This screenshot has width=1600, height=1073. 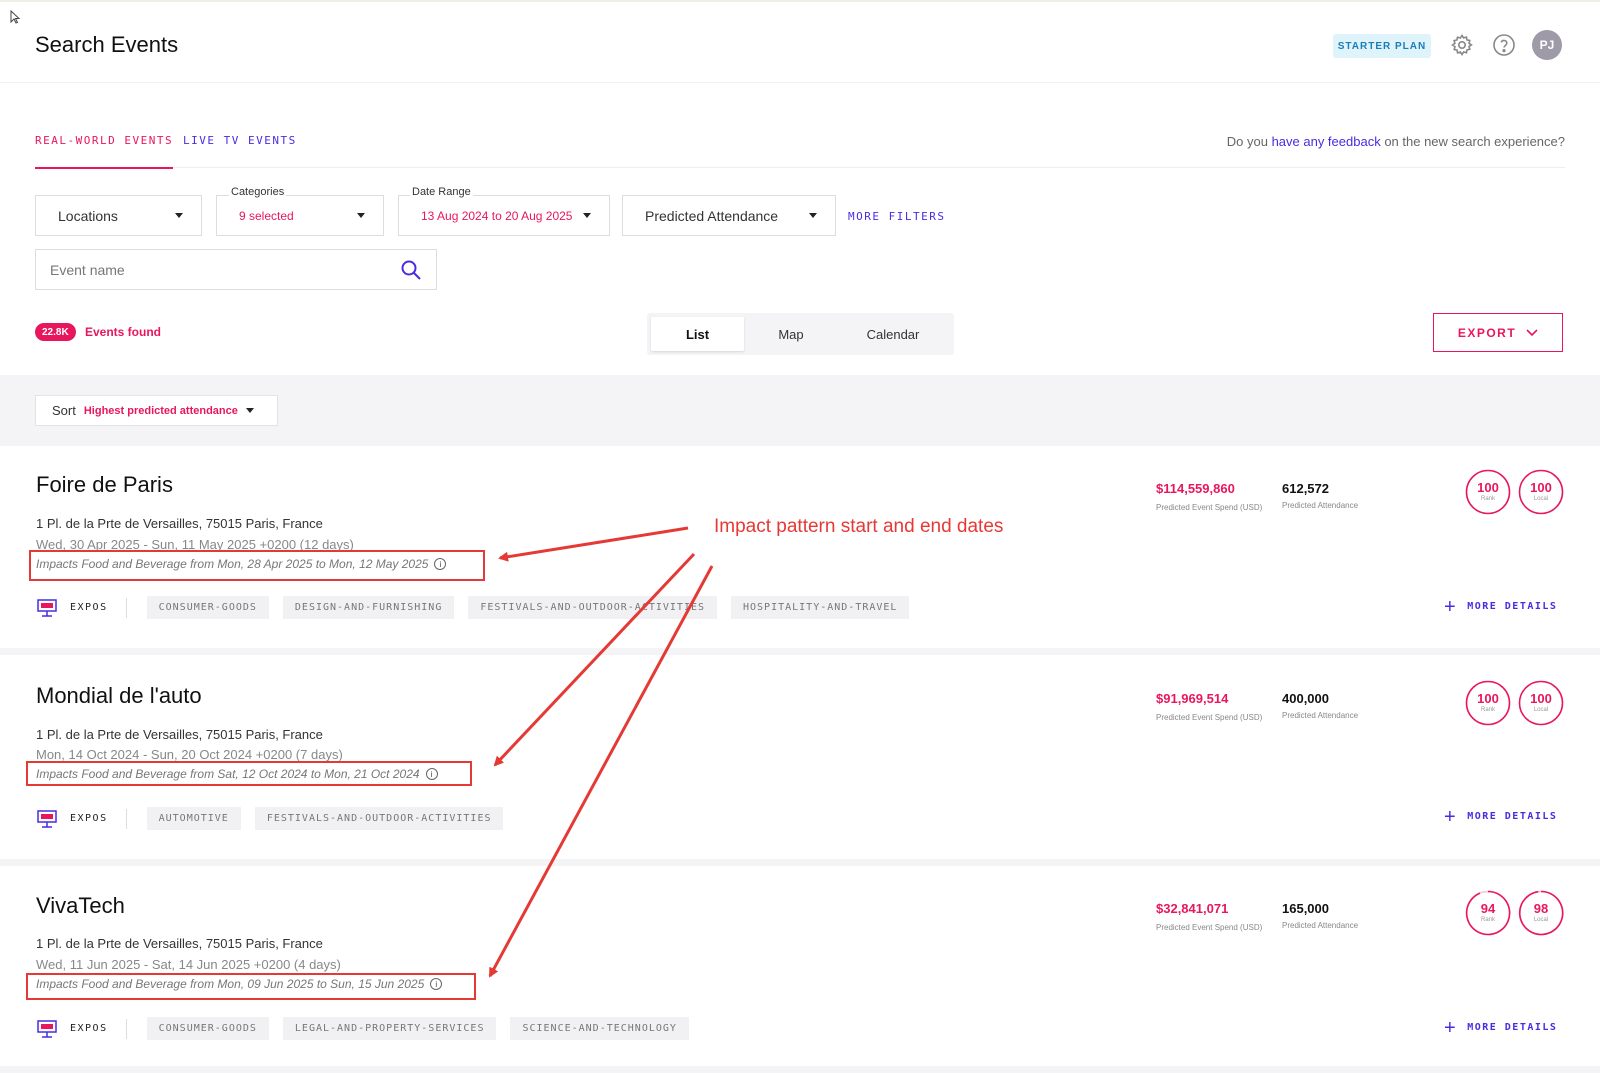 I want to click on date-range-label: Date Range, so click(x=441, y=192).